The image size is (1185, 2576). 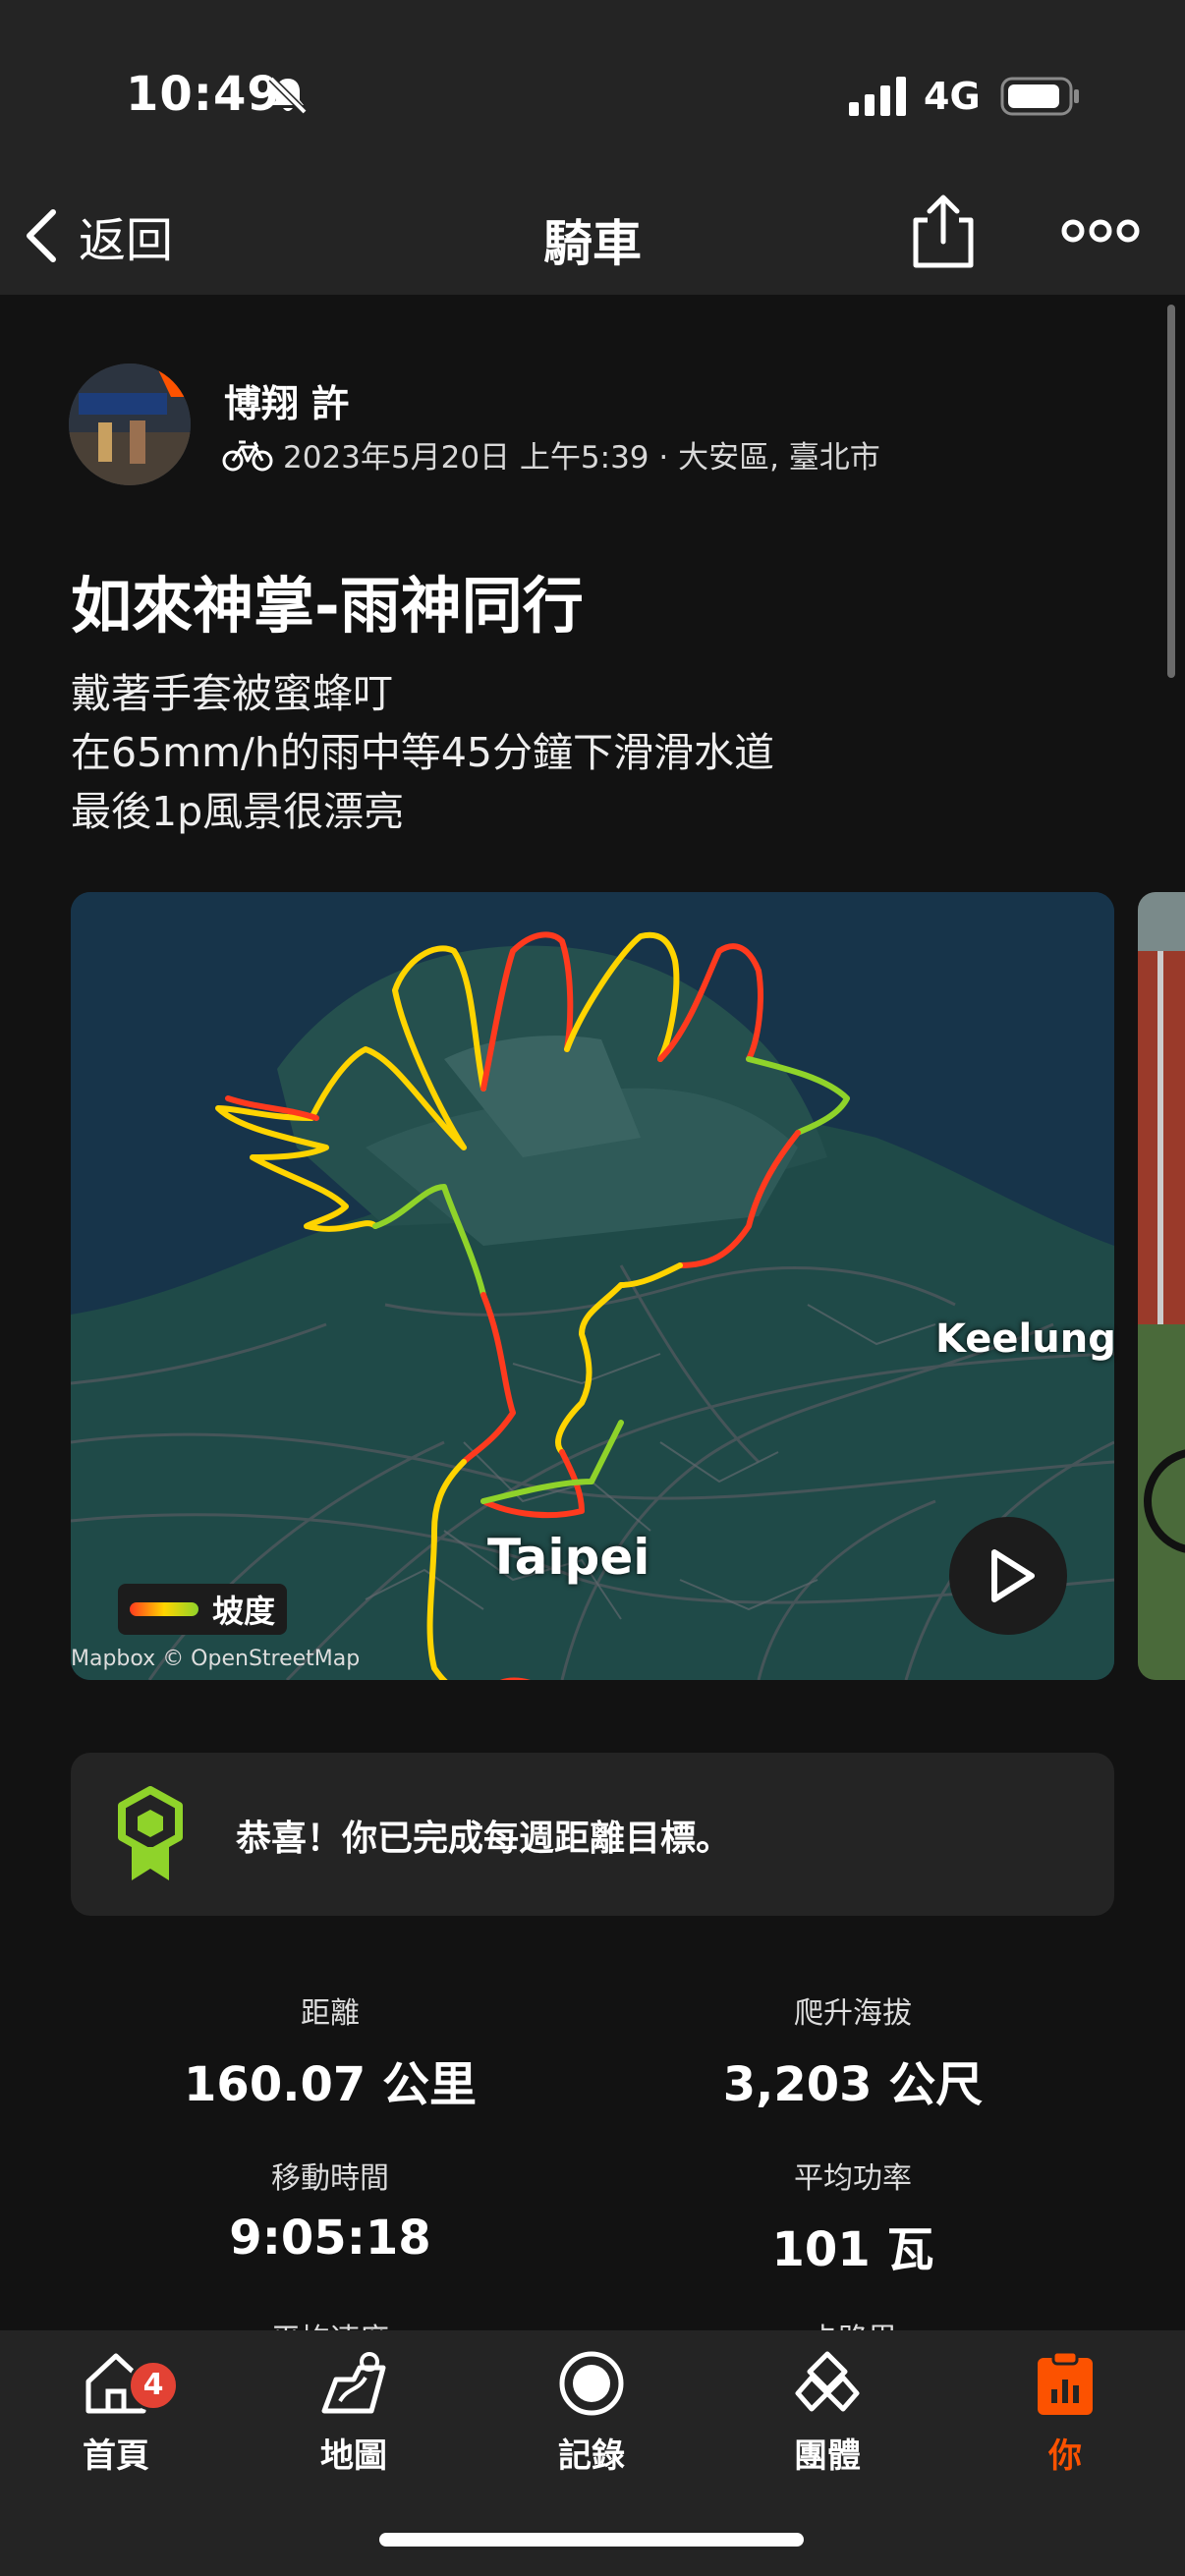 I want to click on goal-message: 恭喜！你已完成每週距離目標。, so click(x=484, y=1839).